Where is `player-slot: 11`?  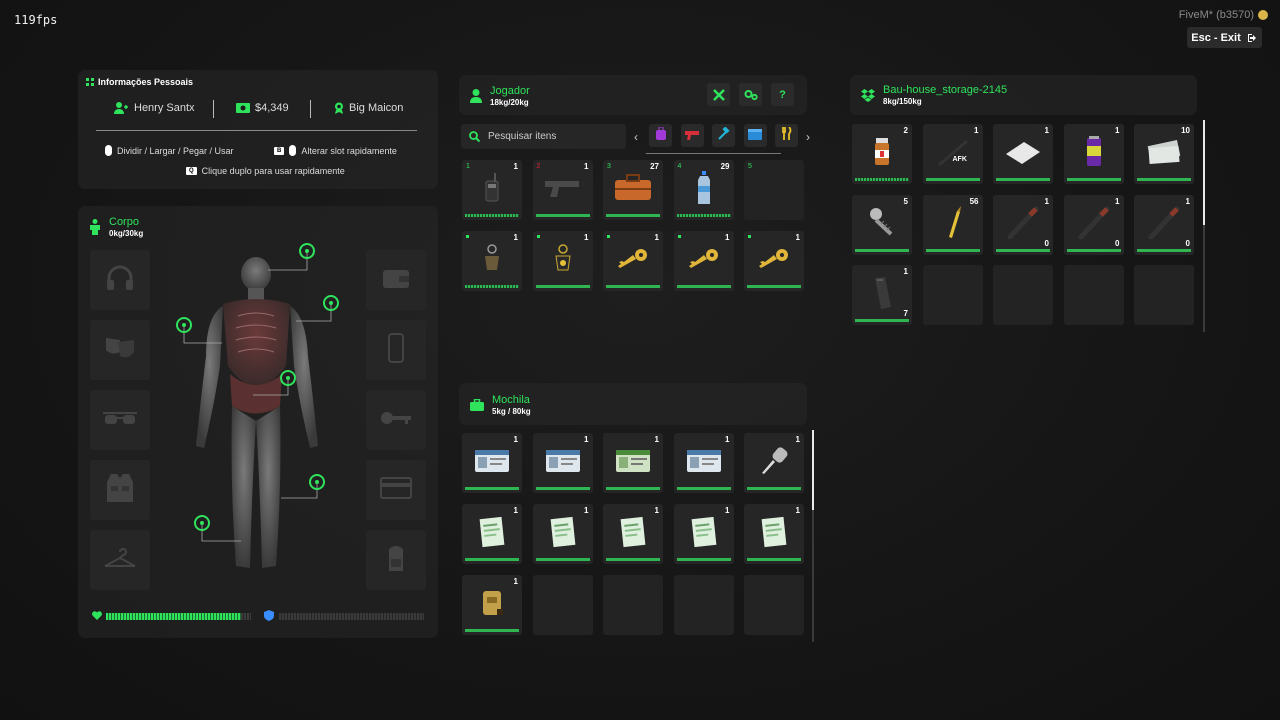
player-slot: 11 is located at coordinates (492, 190).